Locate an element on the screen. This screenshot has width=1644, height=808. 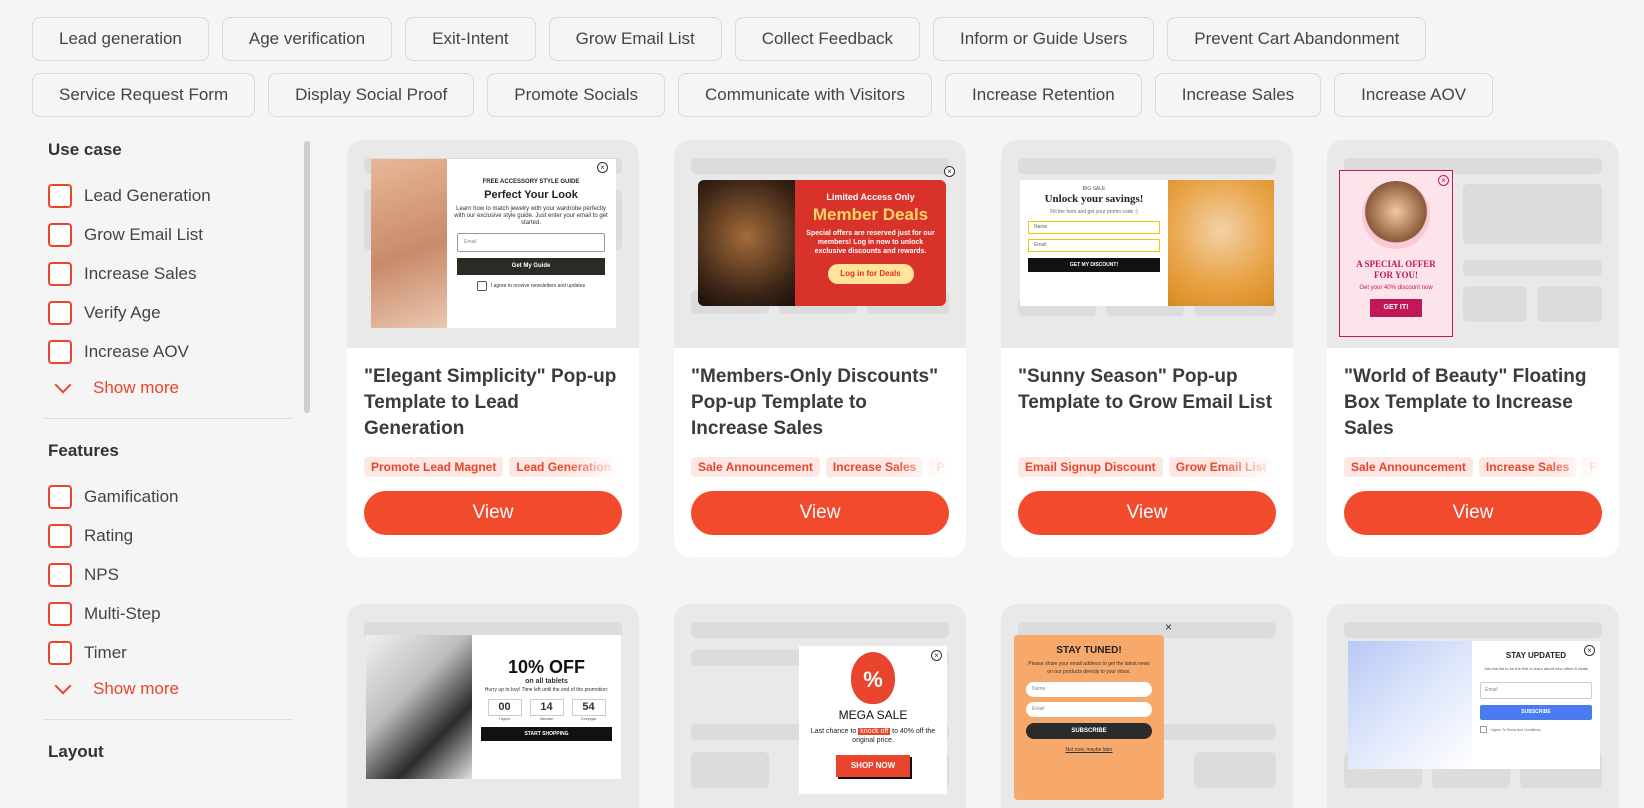
popup-kicker: BIG SALE is located at coordinates (1094, 189).